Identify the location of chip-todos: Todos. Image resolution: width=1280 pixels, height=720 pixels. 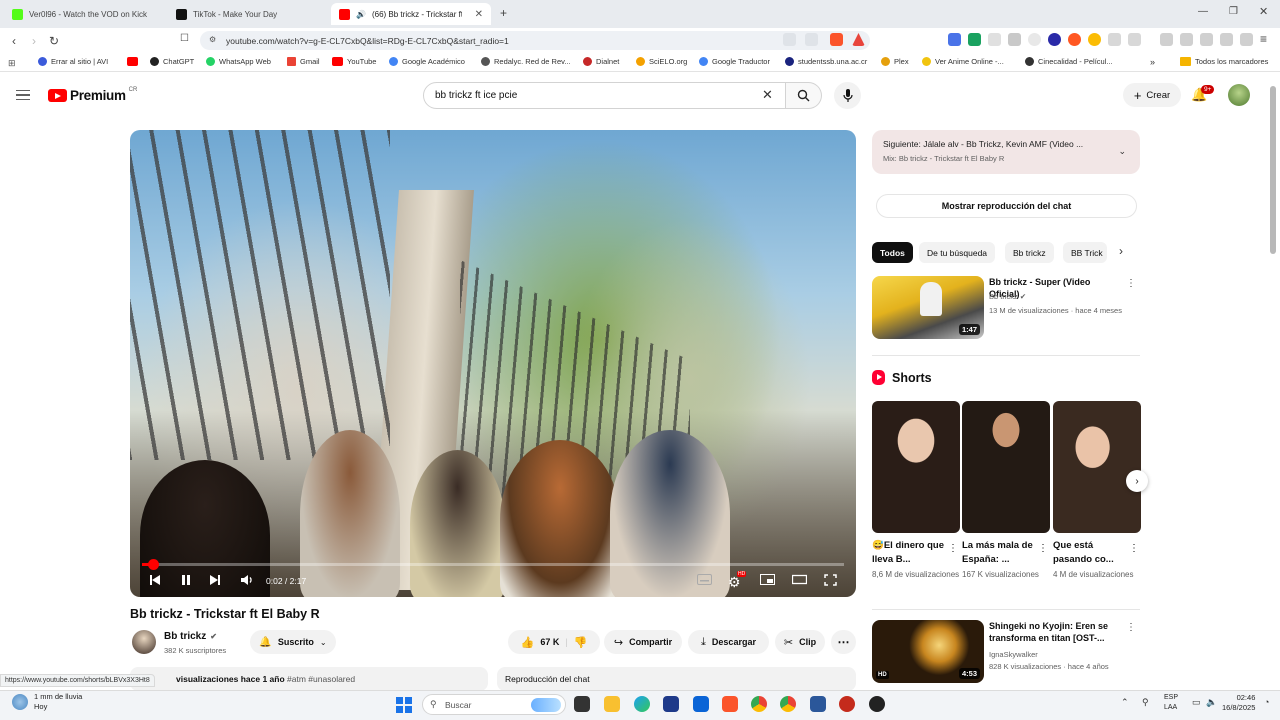
(892, 252).